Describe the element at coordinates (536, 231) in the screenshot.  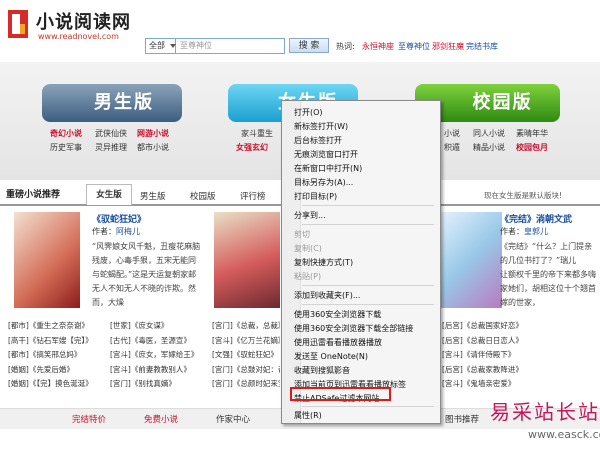
I see `author-name: 皇郭儿` at that location.